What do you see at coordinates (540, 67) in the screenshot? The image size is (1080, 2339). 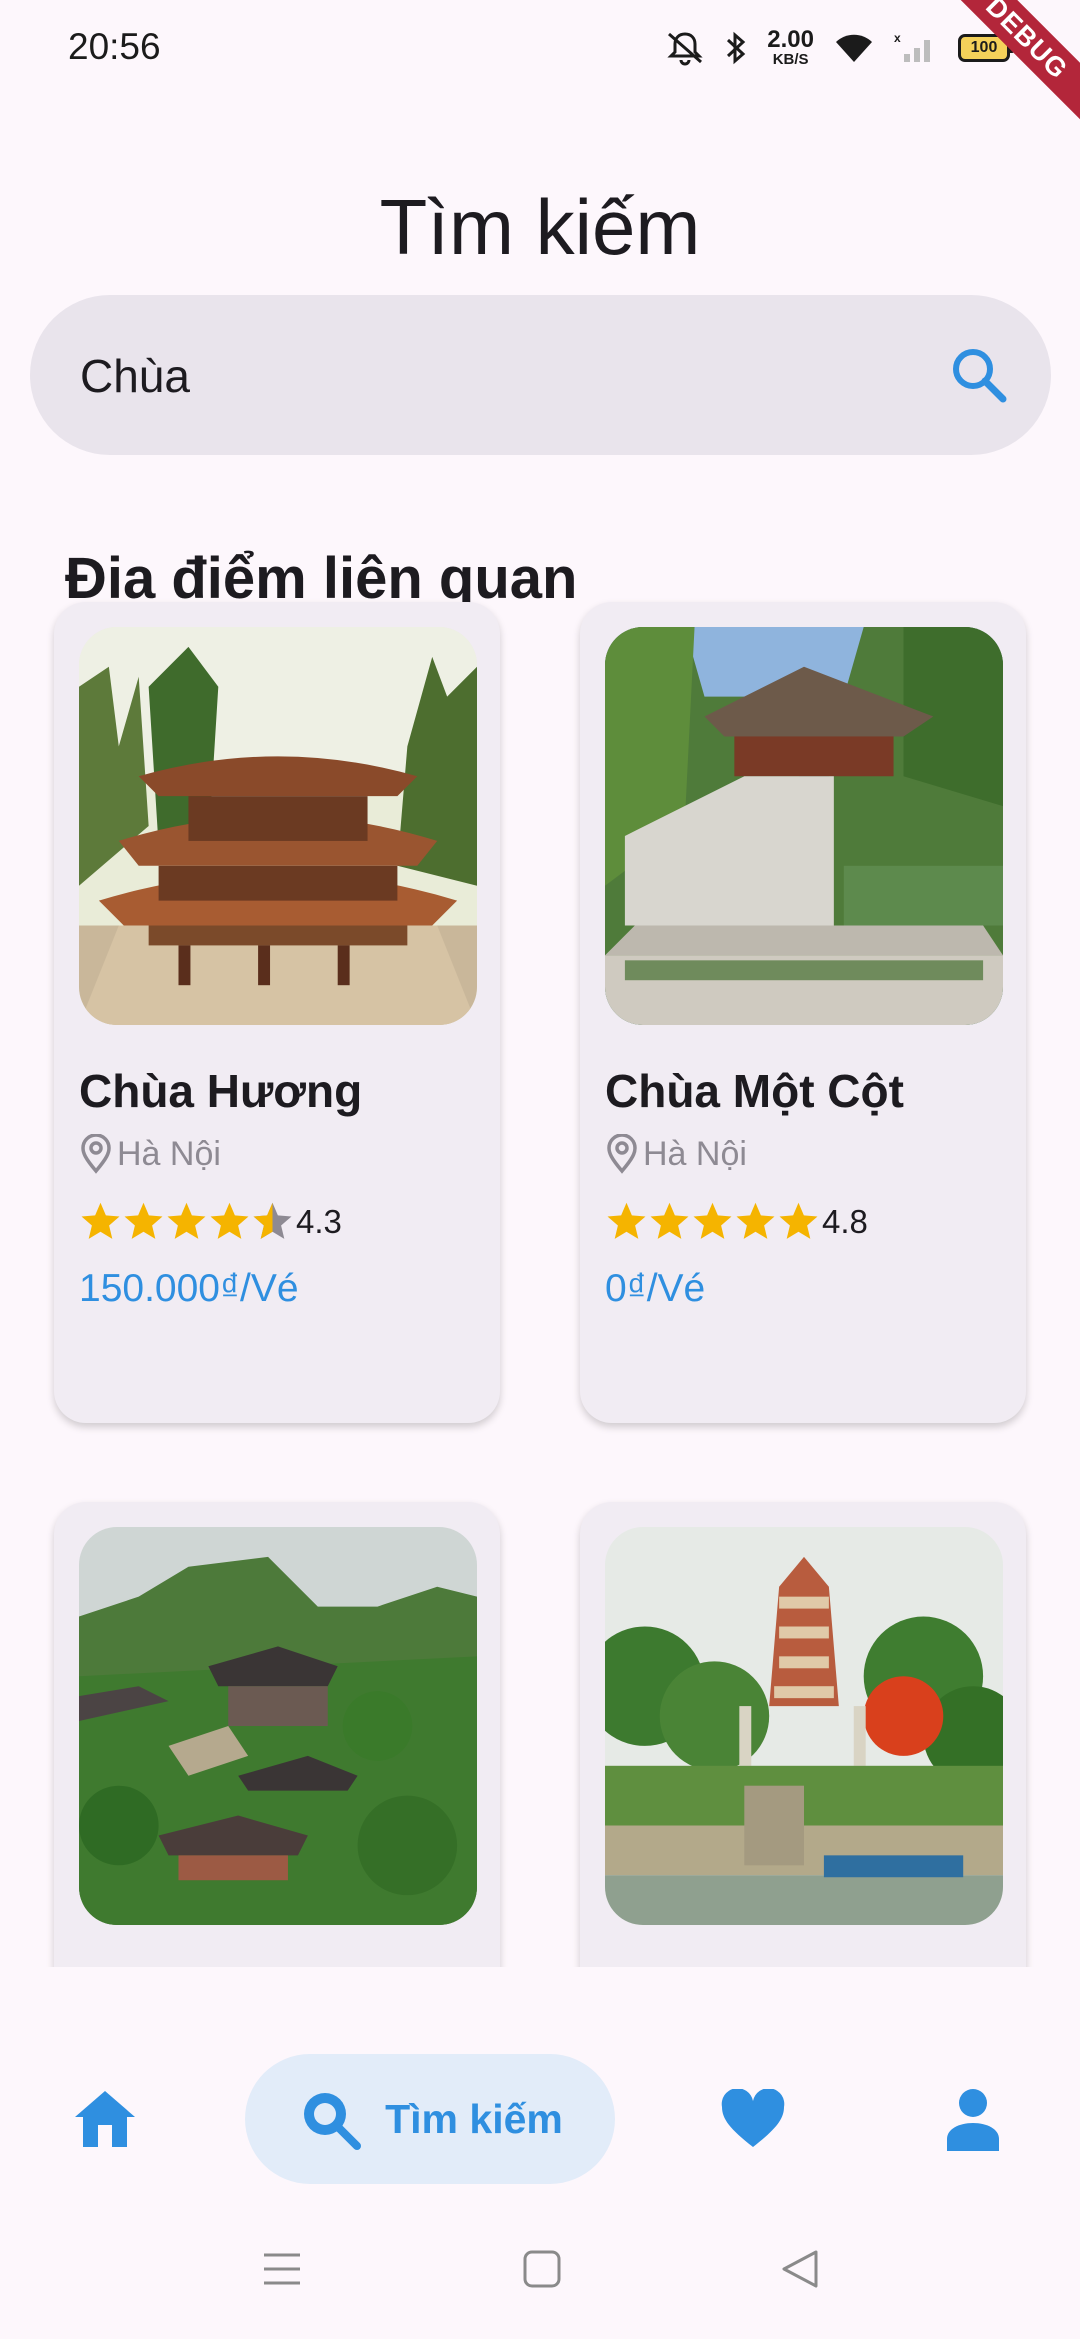 I see `status-bar: 20:56 2.00 KB/S x 100 DEBUG` at bounding box center [540, 67].